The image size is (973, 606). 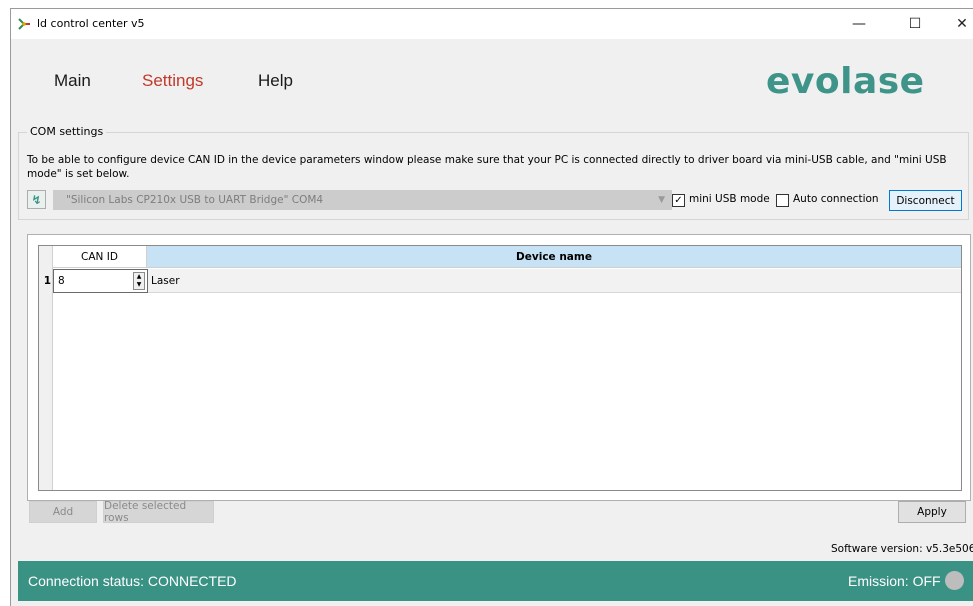 I want to click on com-settings-title: COM settings, so click(x=67, y=131).